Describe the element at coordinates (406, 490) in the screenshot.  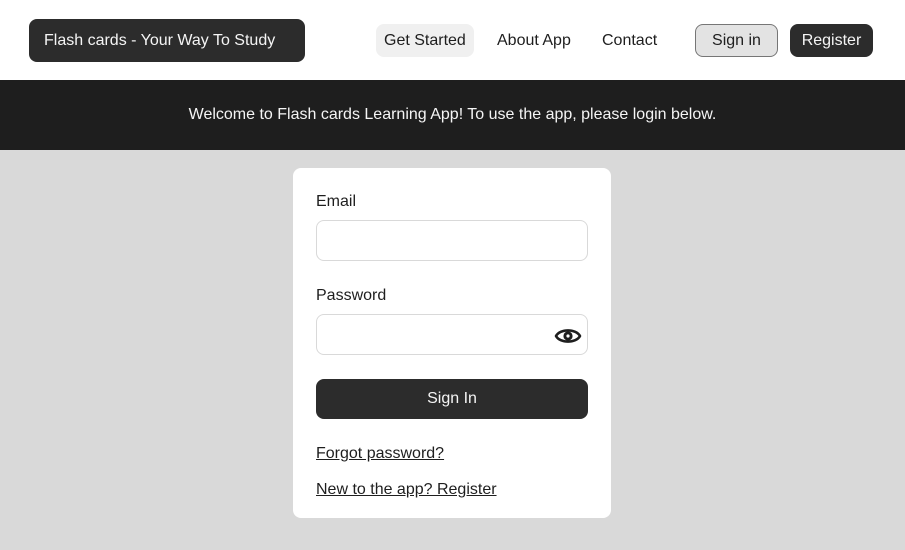
I see `register-link: New to the app? Register` at that location.